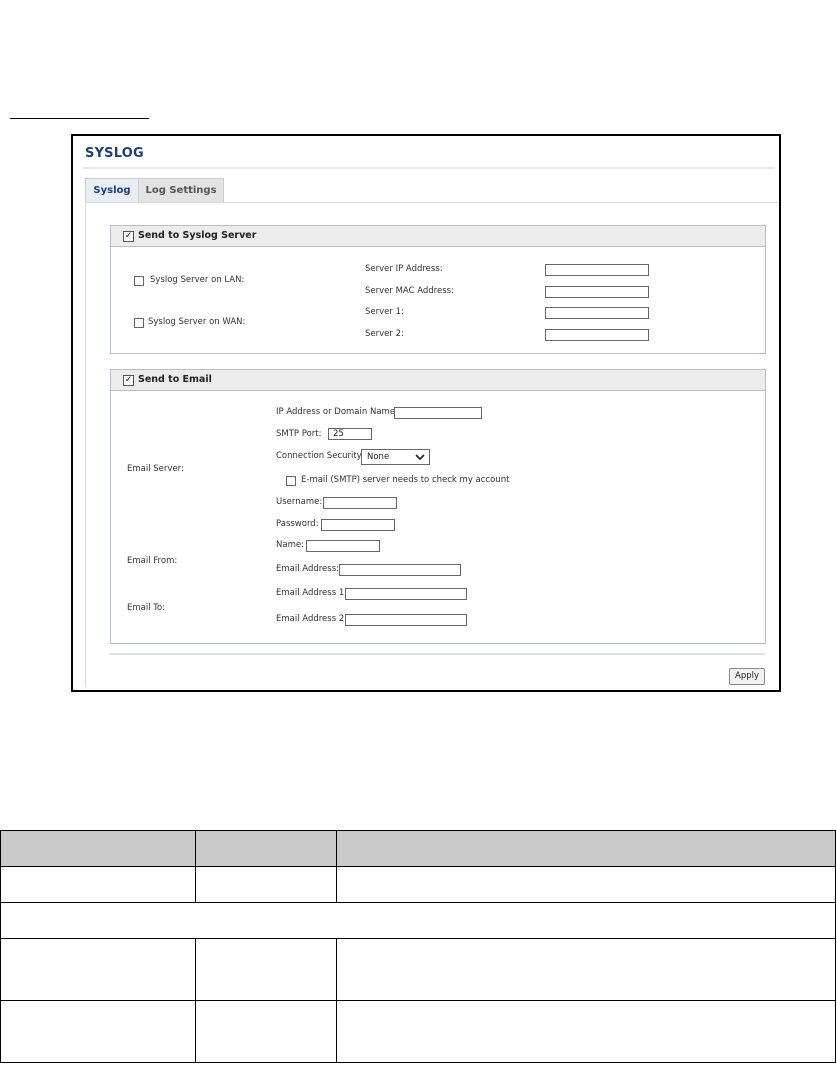  I want to click on tab-log-settings: Log Settings, so click(181, 190).